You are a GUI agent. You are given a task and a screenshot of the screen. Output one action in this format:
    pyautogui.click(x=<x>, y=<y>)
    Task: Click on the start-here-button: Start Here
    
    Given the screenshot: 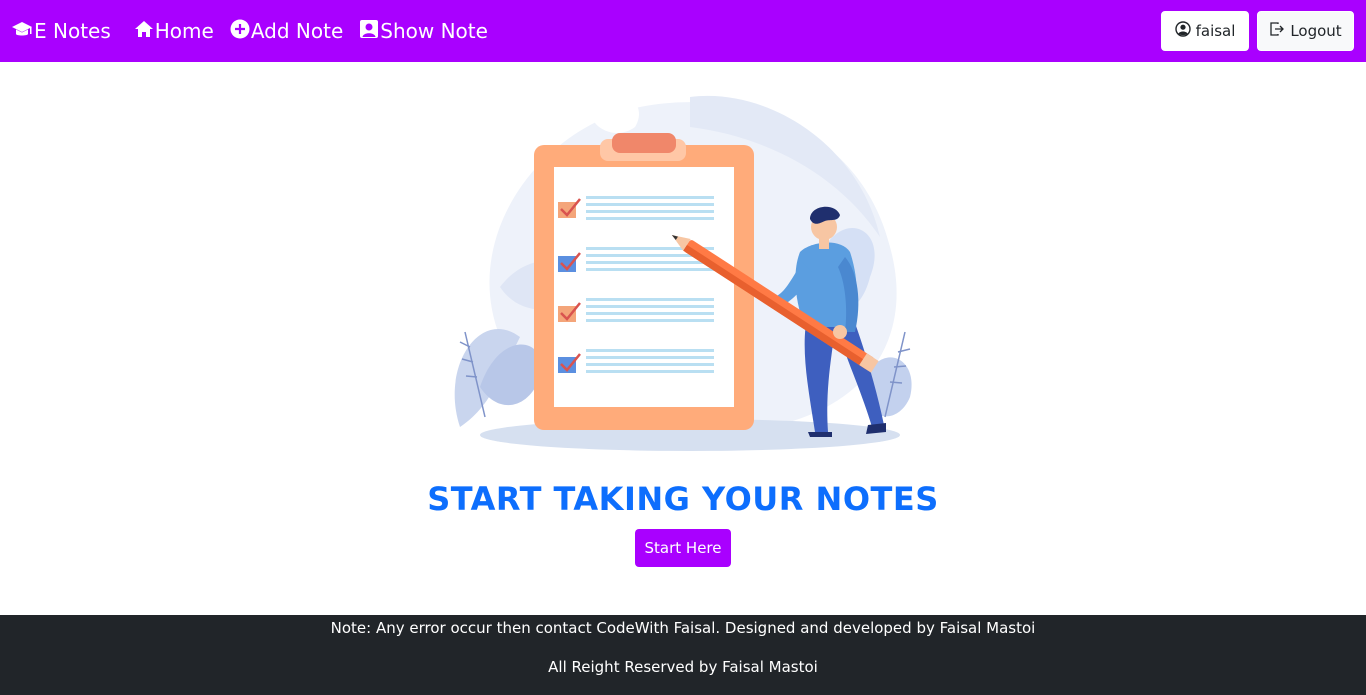 What is the action you would take?
    pyautogui.click(x=683, y=548)
    